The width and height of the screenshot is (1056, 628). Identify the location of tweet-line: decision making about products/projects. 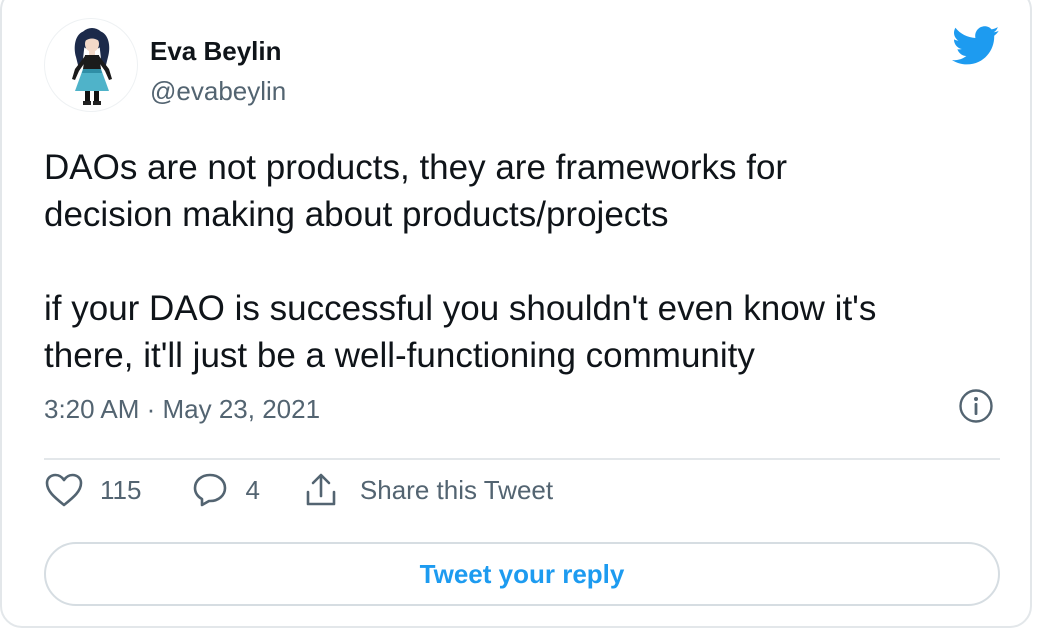
(356, 214).